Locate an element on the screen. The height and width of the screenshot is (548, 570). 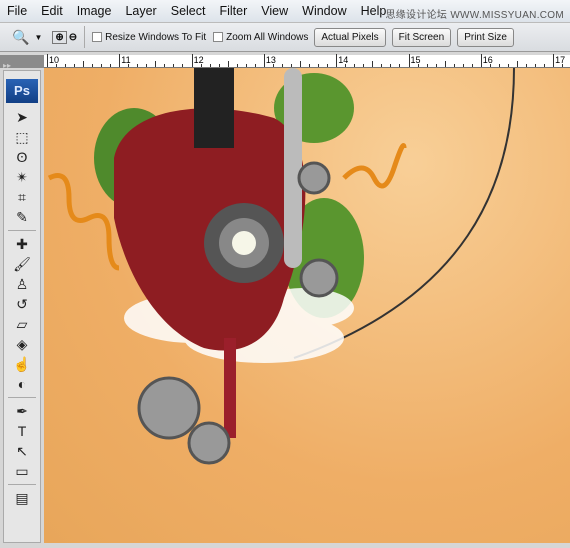
eyedropper-tool-icon: ✎ is located at coordinates (22, 217).